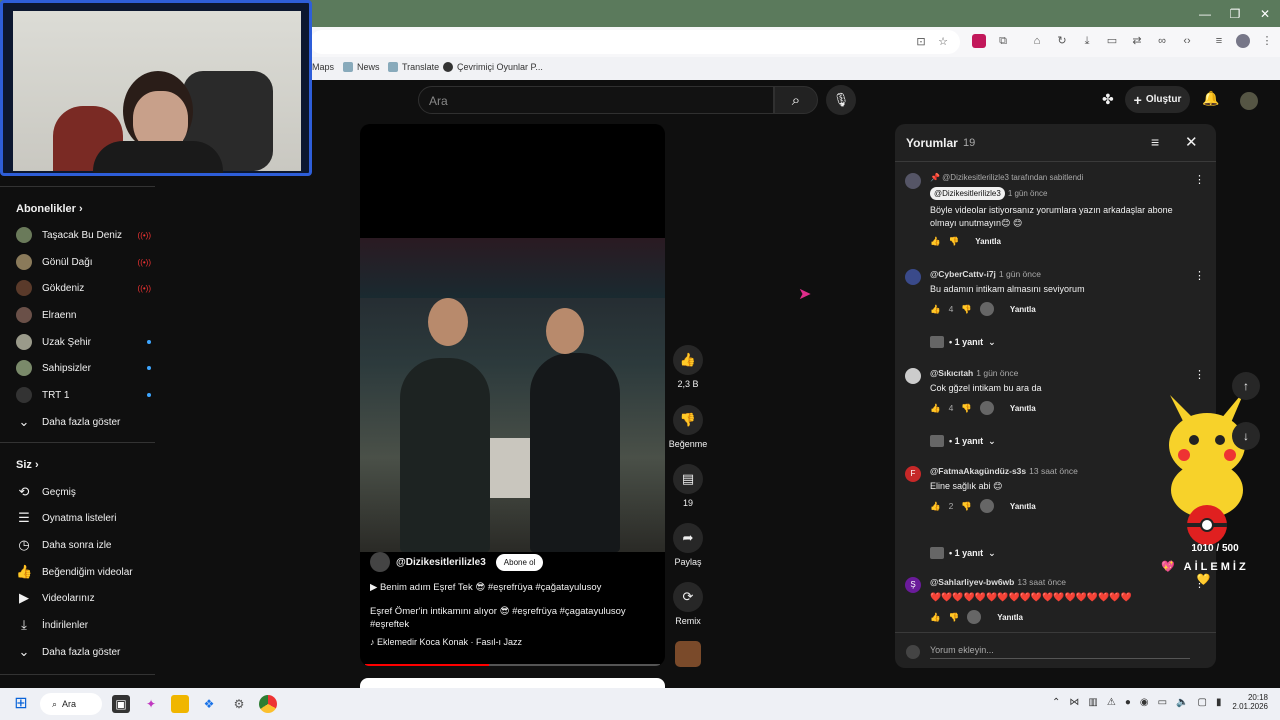 This screenshot has height=720, width=1280. Describe the element at coordinates (967, 193) in the screenshot. I see `comment-author: @Dizikesitlerilizle3` at that location.